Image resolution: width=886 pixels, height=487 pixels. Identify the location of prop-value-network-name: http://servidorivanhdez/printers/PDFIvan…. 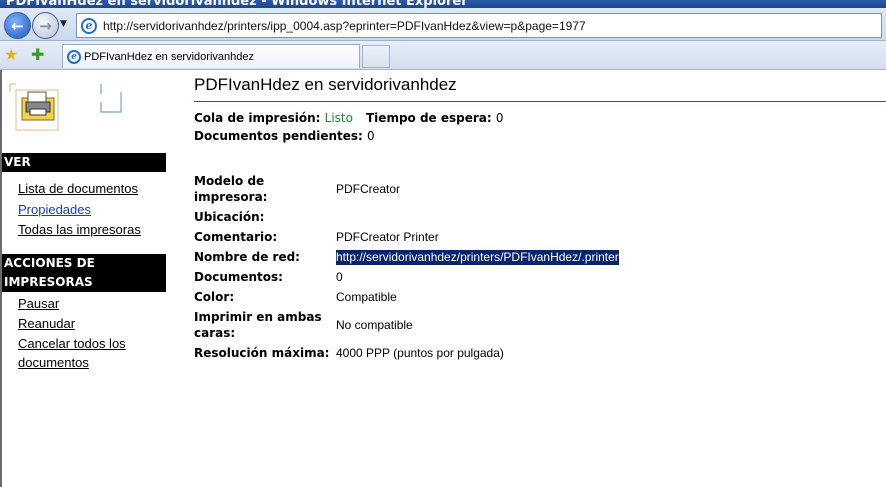
(477, 257).